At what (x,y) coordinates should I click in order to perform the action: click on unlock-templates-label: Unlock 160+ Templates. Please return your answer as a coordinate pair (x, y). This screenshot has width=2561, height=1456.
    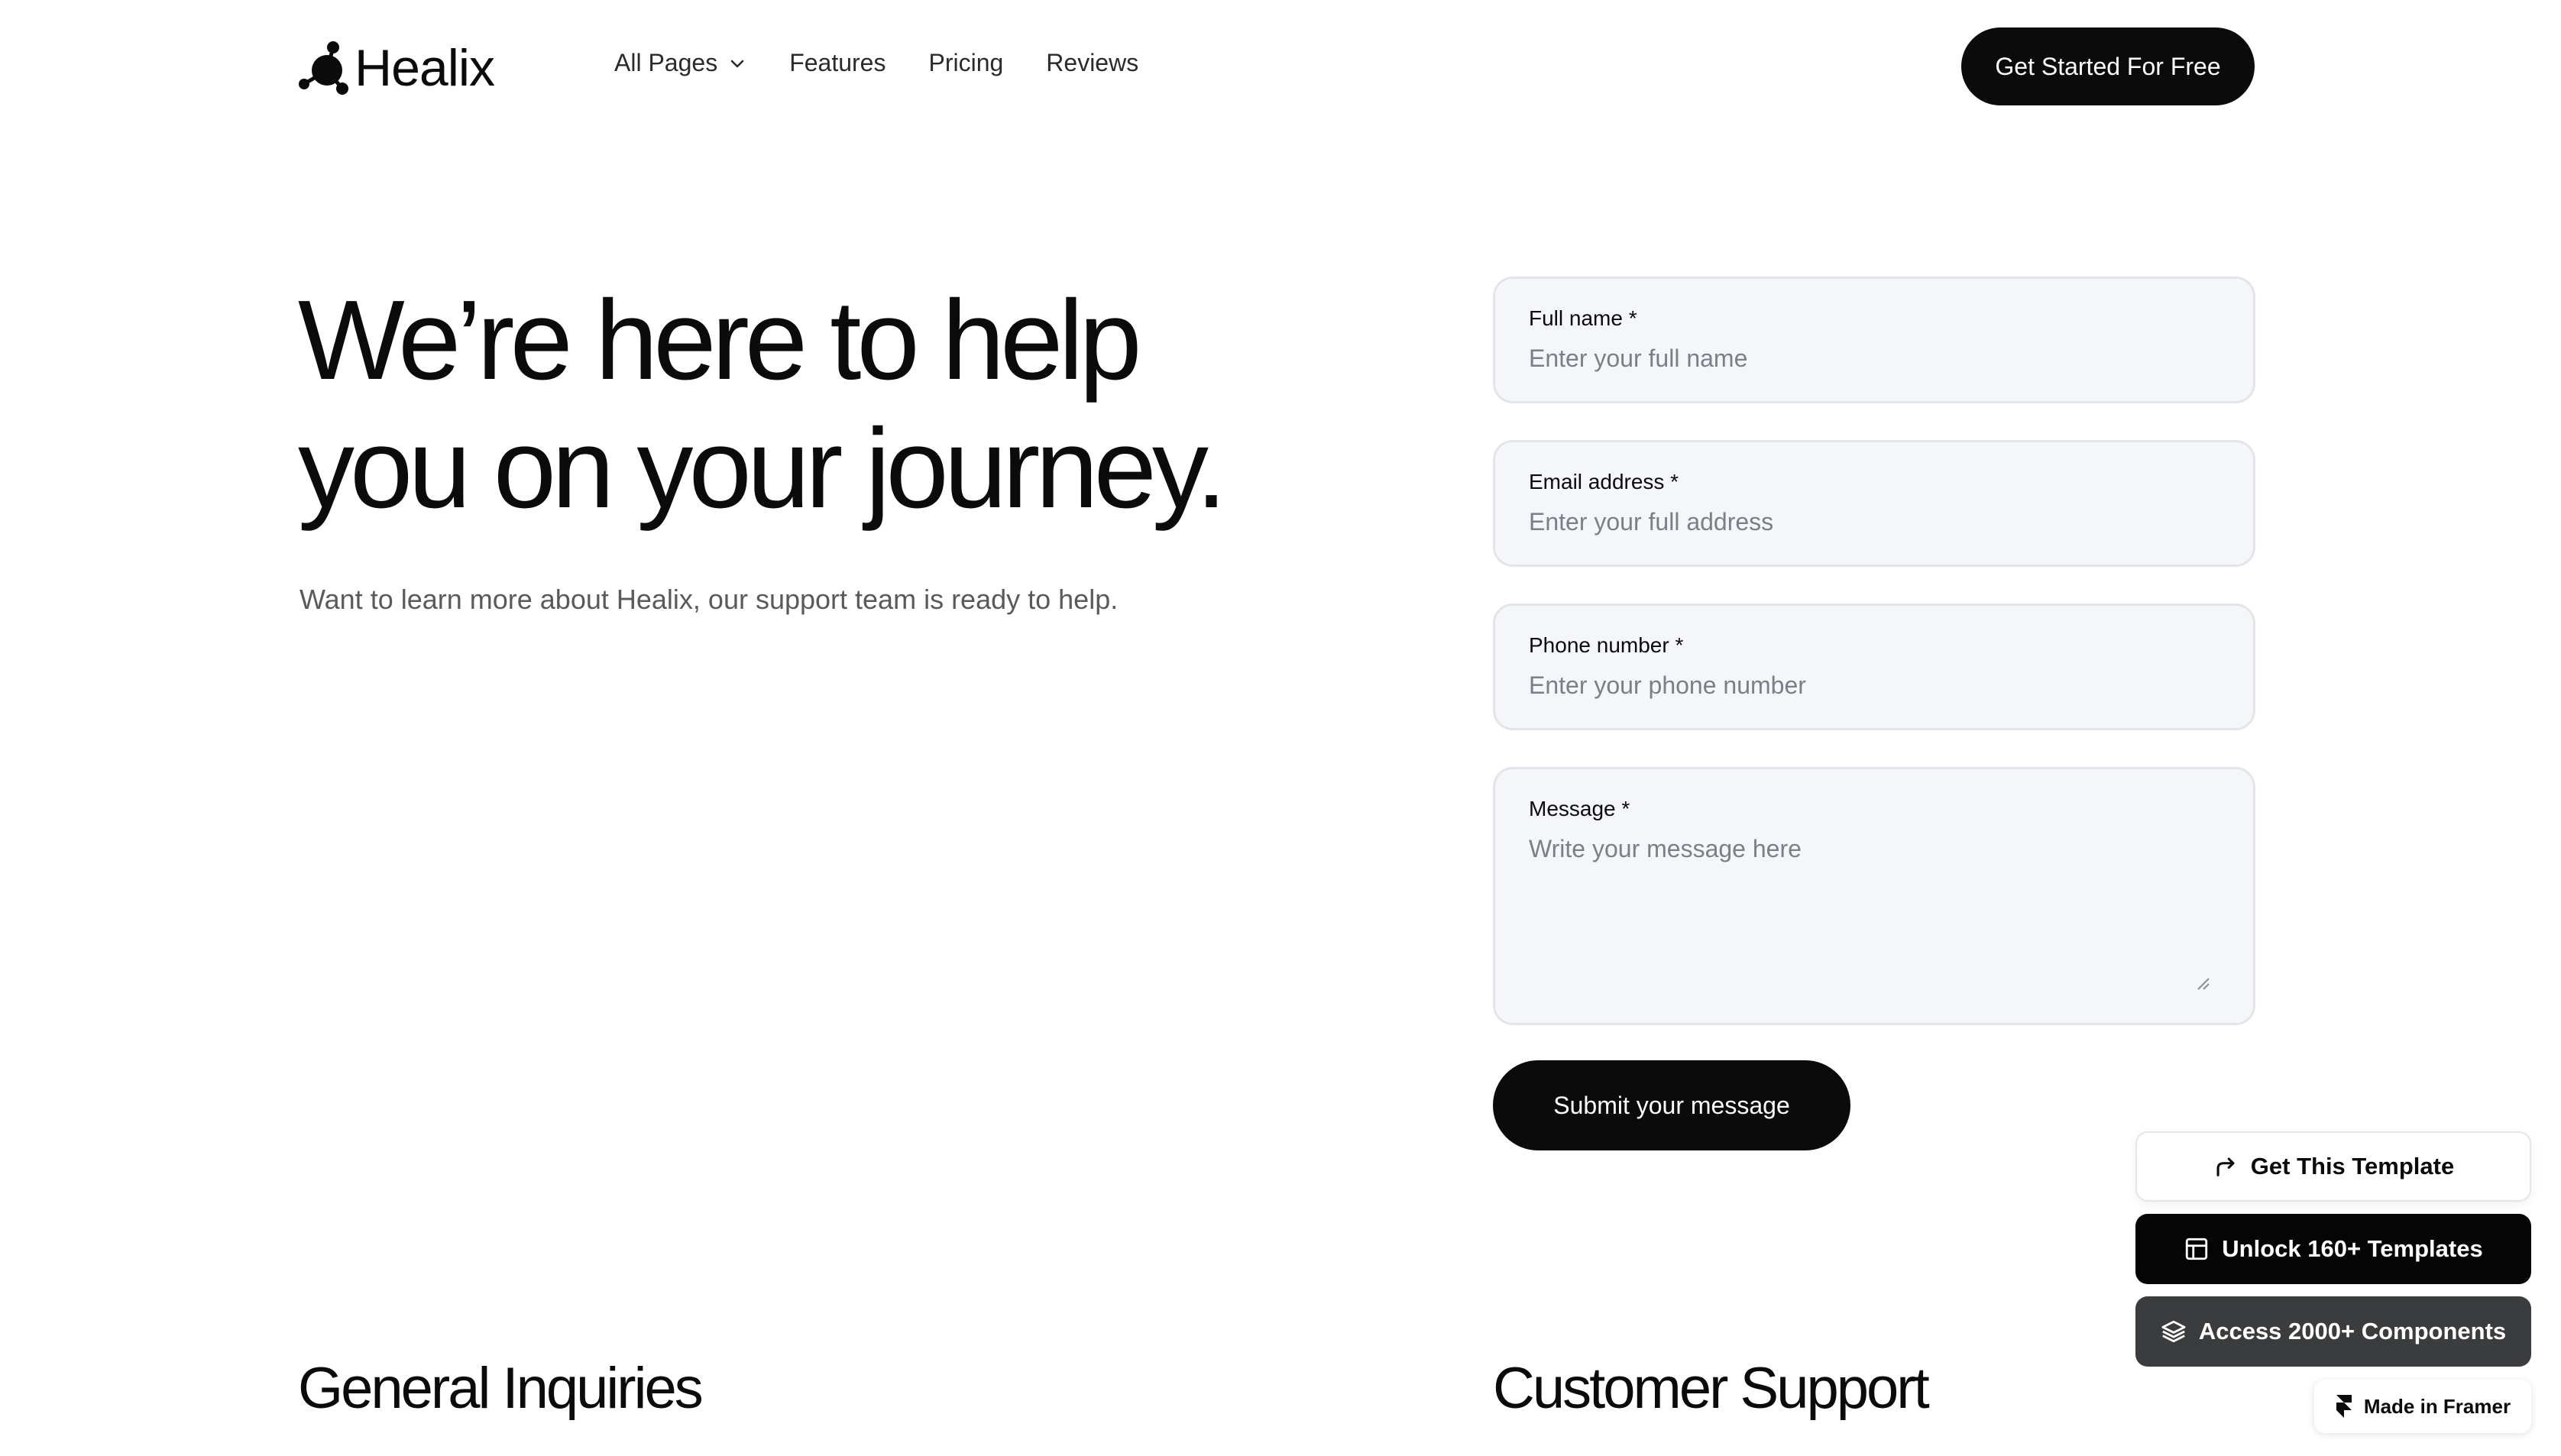
    Looking at the image, I should click on (2352, 1249).